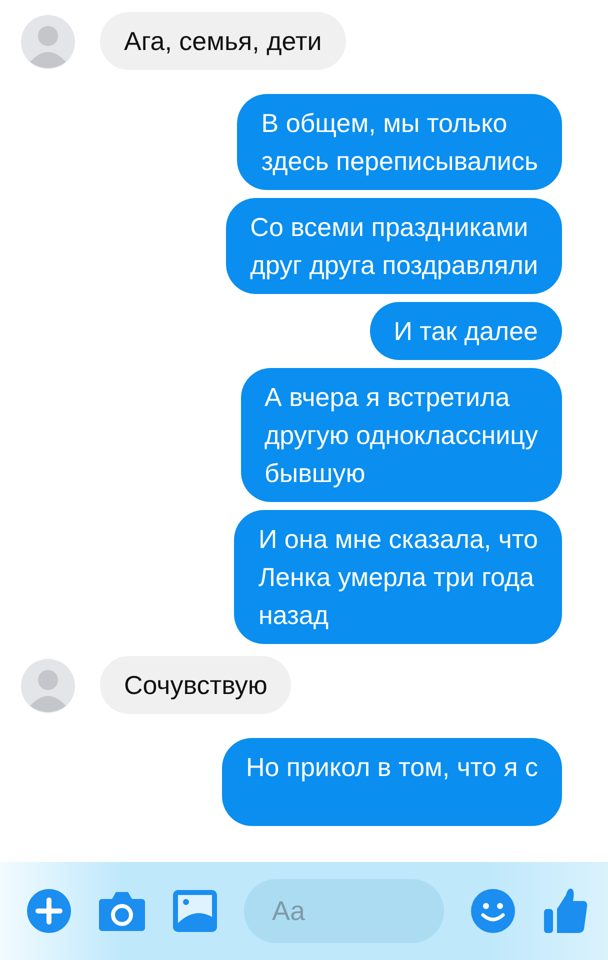  Describe the element at coordinates (398, 577) in the screenshot. I see `message-bubble: И она мне сказала, что Ленка умерла три года назад` at that location.